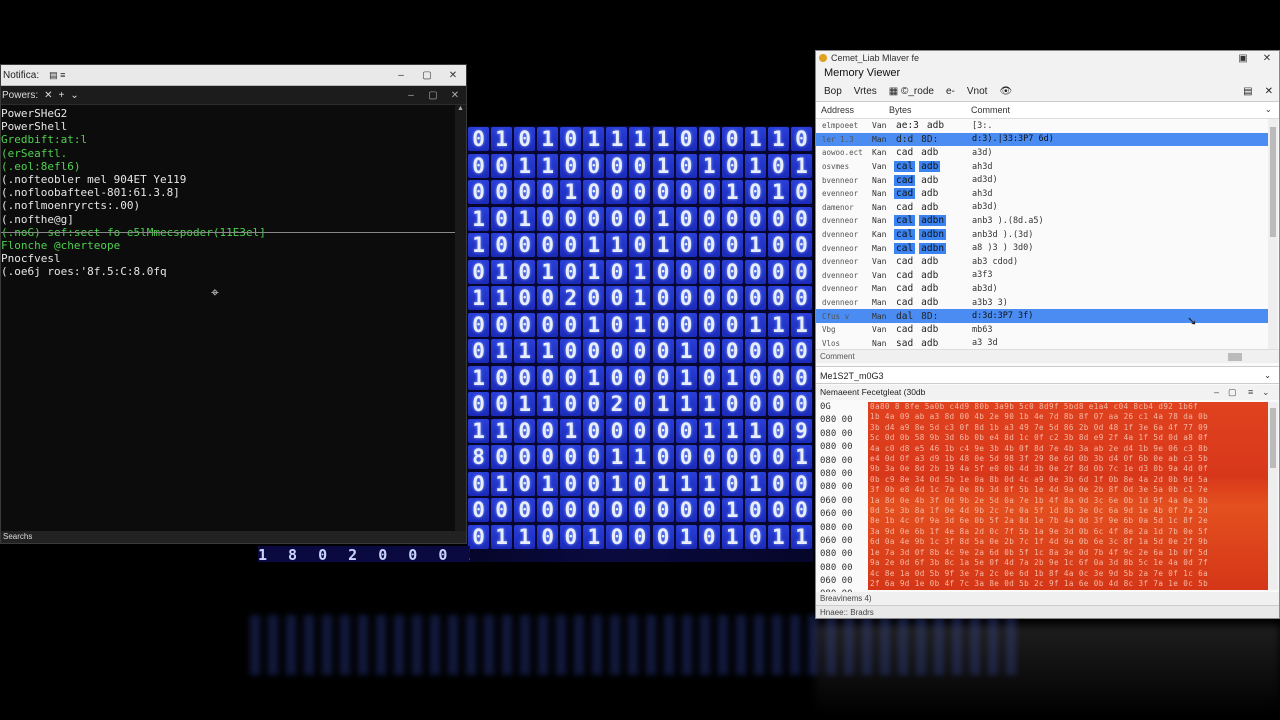 The image size is (1280, 720). What do you see at coordinates (1042, 126) in the screenshot?
I see `table-row: elmpoeet Van ae:3 adb [3:.` at bounding box center [1042, 126].